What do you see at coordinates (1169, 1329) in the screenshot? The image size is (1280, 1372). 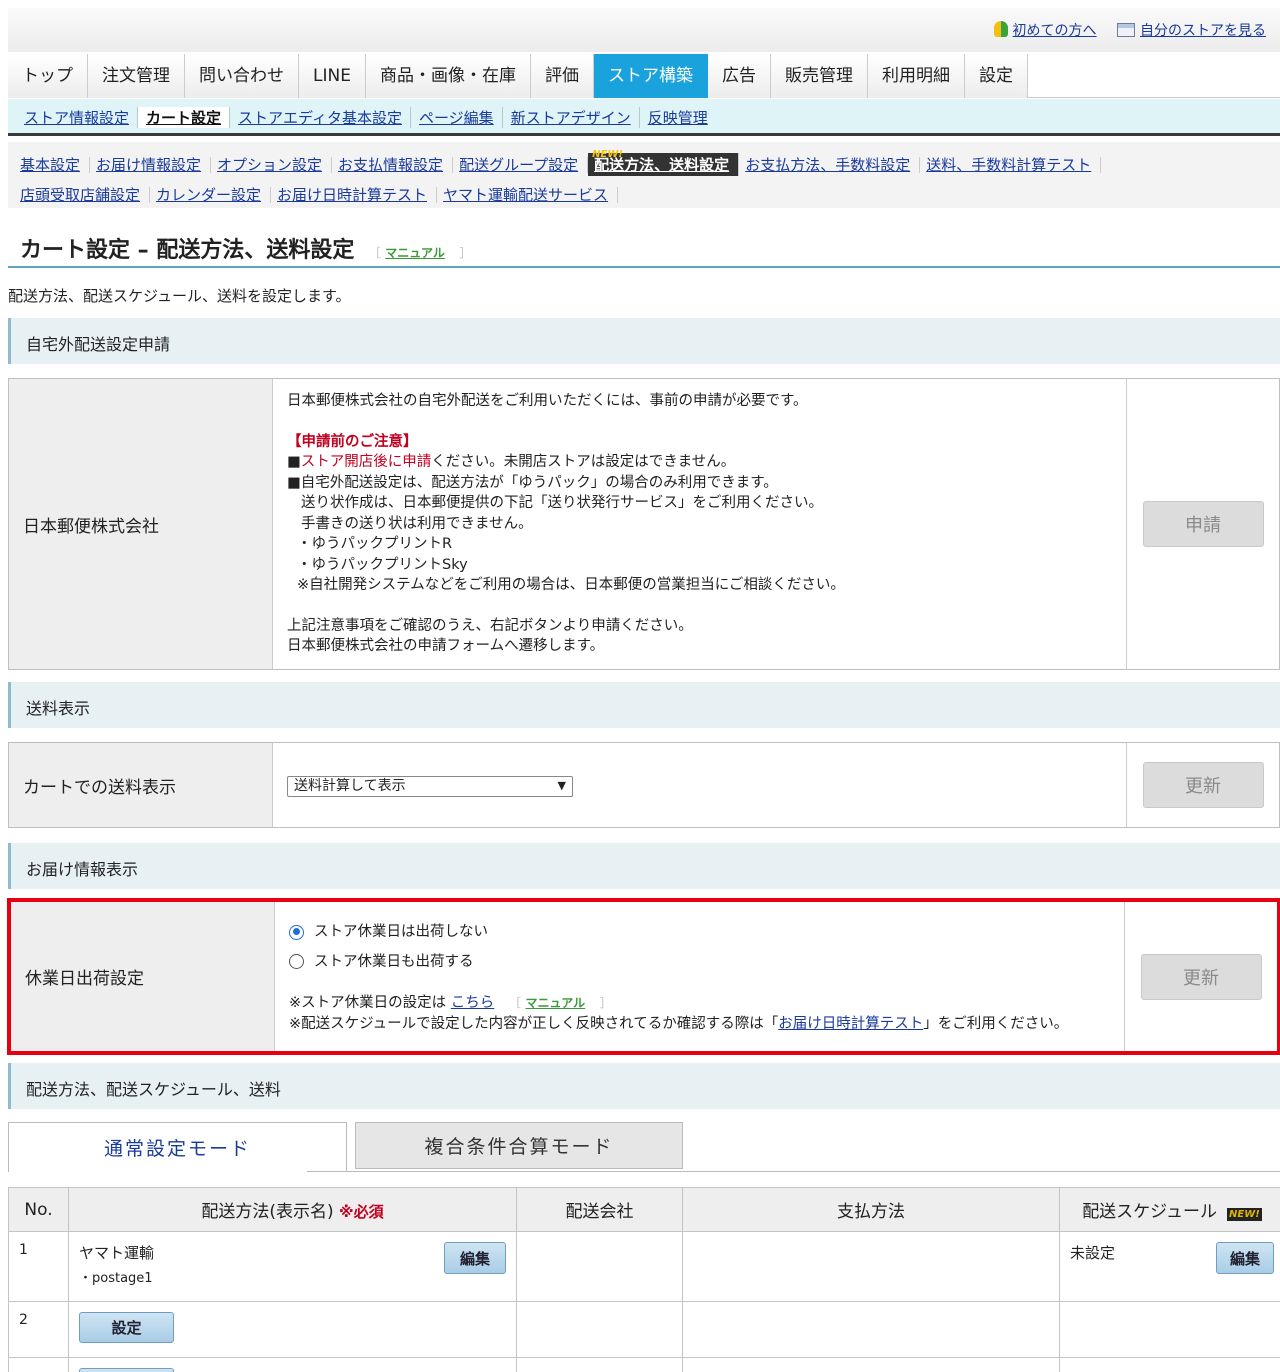 I see `row-schedule` at bounding box center [1169, 1329].